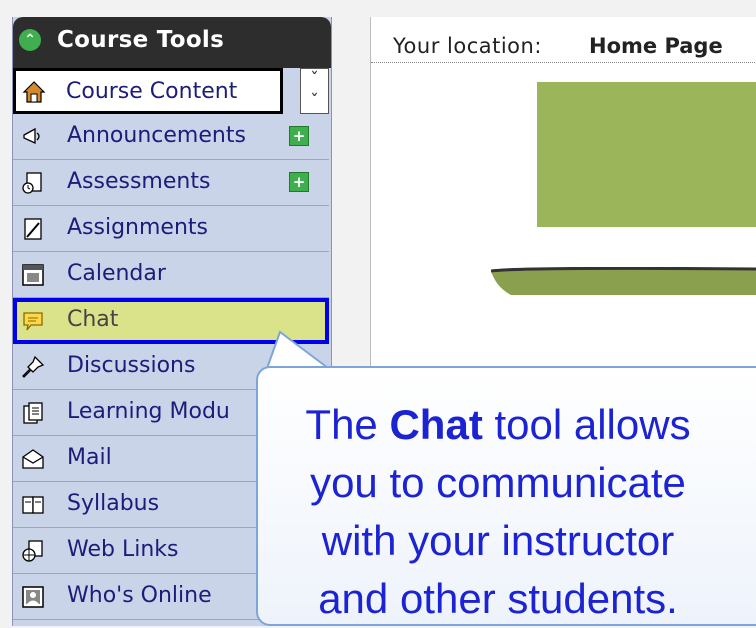 The image size is (756, 628). Describe the element at coordinates (33, 366) in the screenshot. I see `pin-icon` at that location.